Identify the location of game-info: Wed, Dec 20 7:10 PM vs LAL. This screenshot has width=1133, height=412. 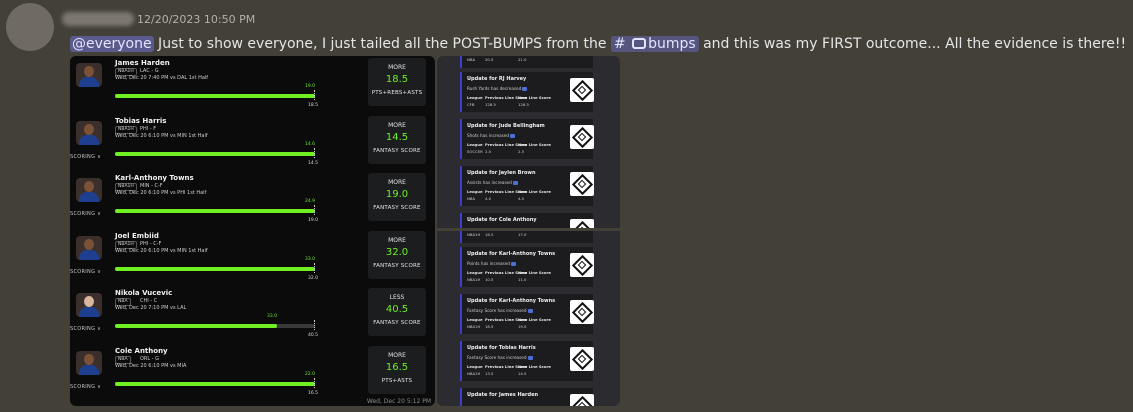
(151, 308).